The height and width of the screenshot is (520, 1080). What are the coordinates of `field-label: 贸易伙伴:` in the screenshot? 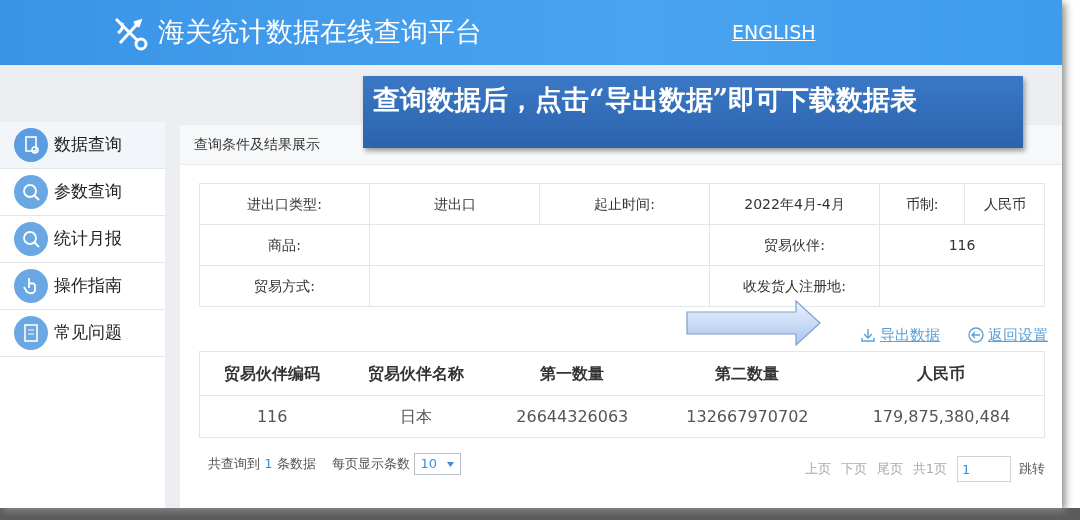 It's located at (794, 245).